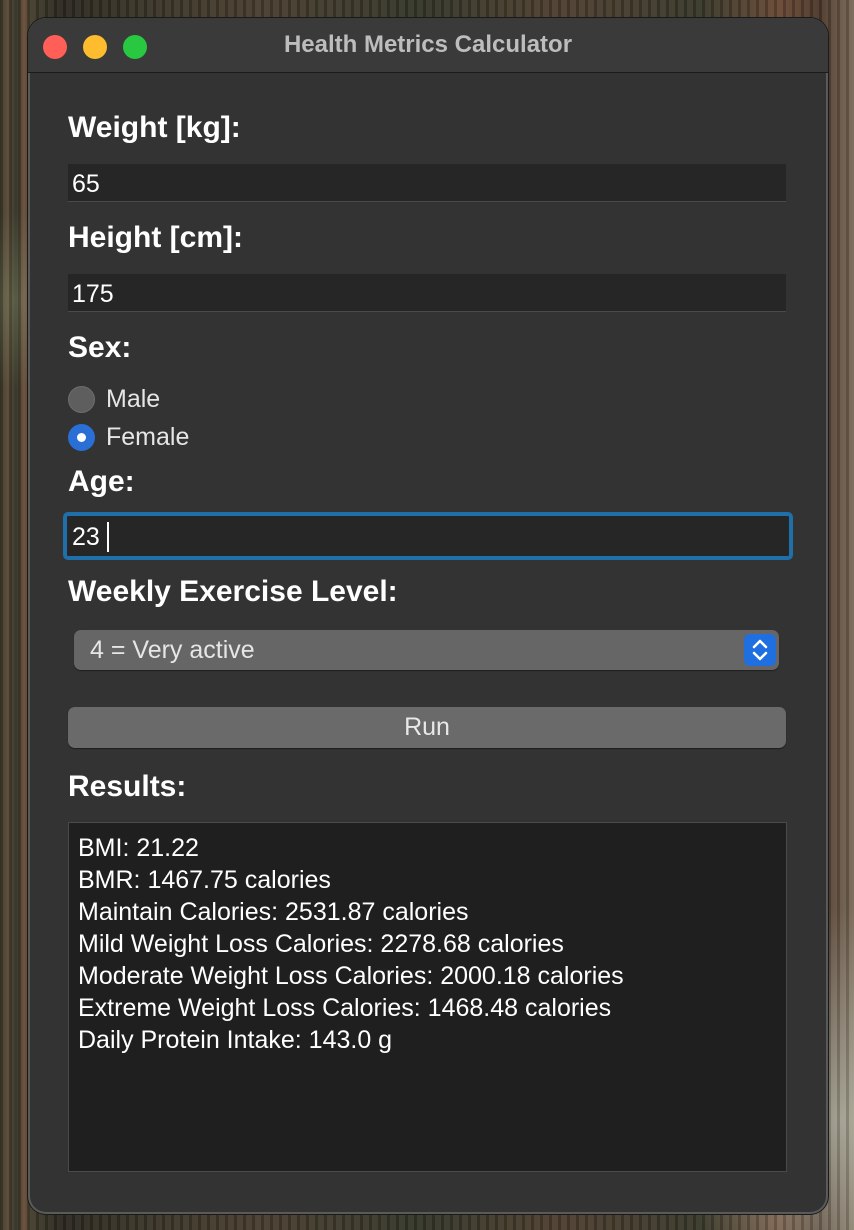 This screenshot has height=1230, width=854. Describe the element at coordinates (148, 436) in the screenshot. I see `radio-female-label: Female` at that location.